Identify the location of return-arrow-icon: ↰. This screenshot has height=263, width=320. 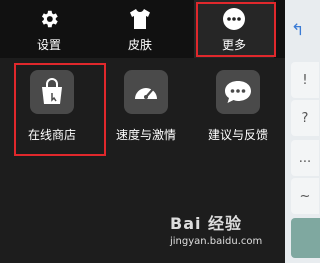
(297, 29).